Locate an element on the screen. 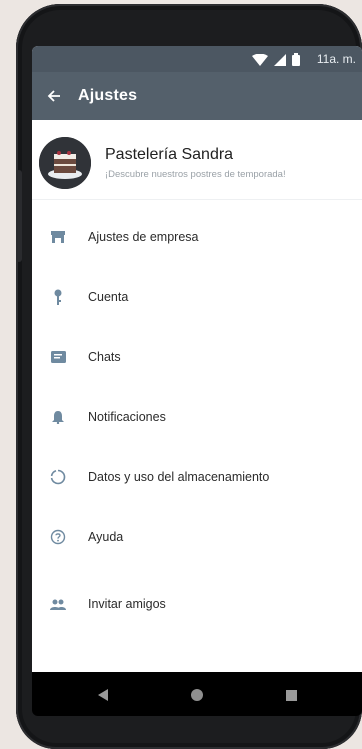 The width and height of the screenshot is (362, 749). menu-item-invite-friends: Invitar amigos is located at coordinates (197, 604).